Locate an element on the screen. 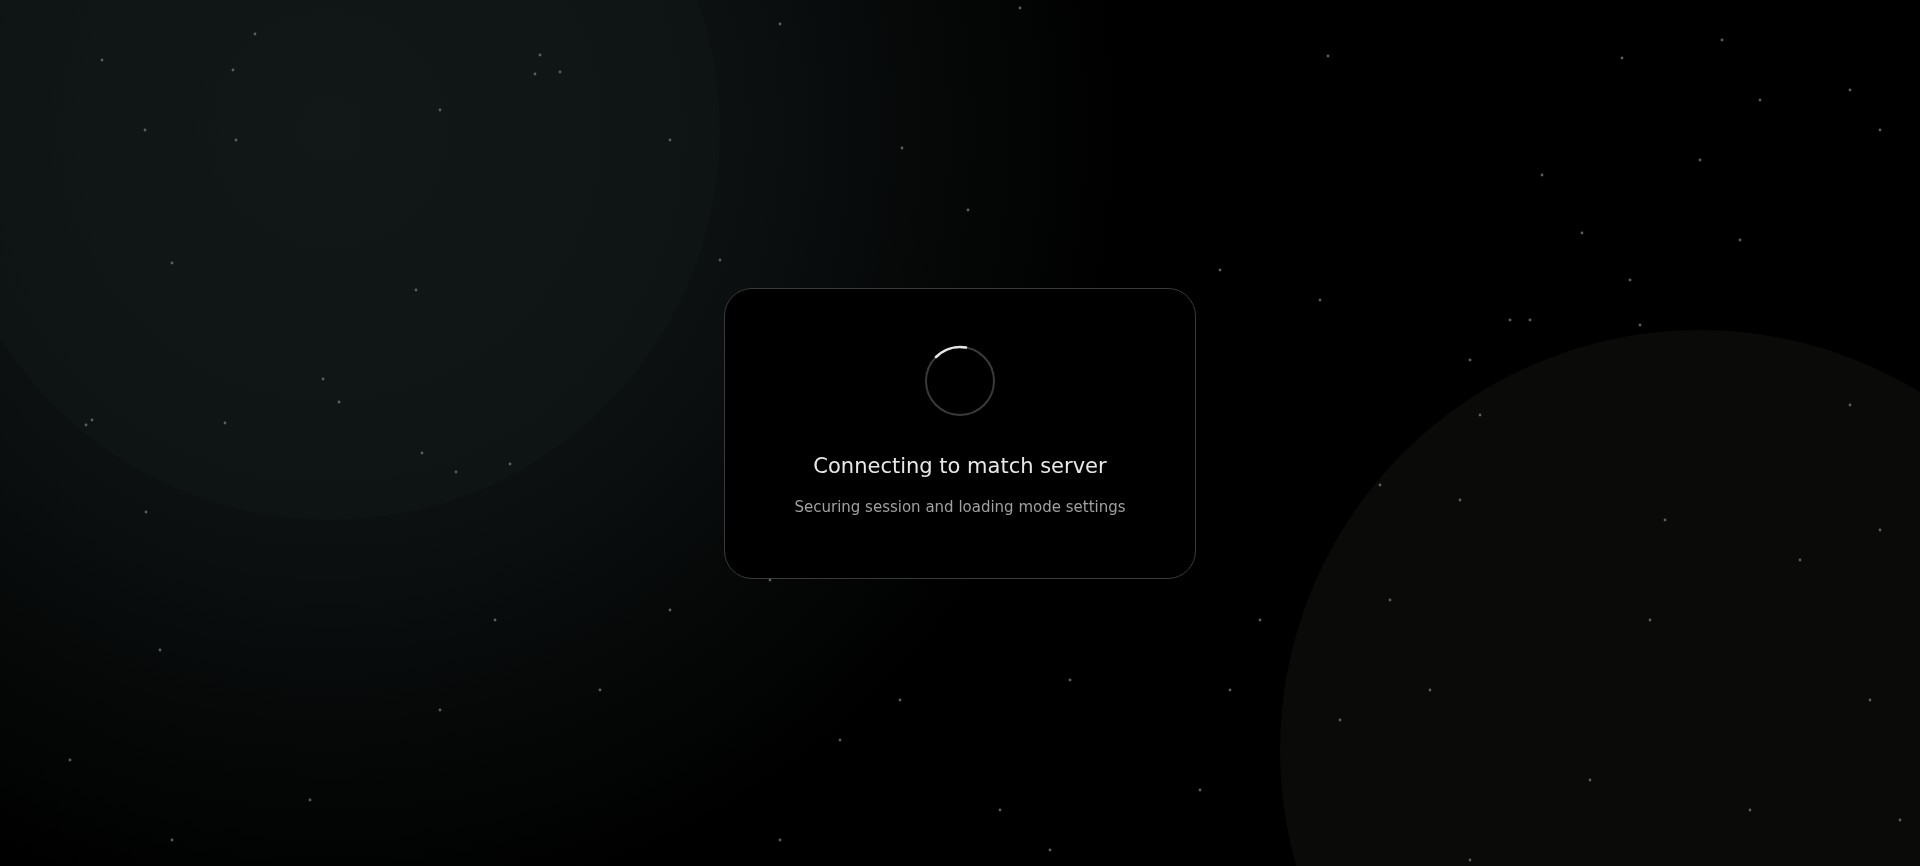 This screenshot has width=1920, height=866. spinner-icon is located at coordinates (960, 380).